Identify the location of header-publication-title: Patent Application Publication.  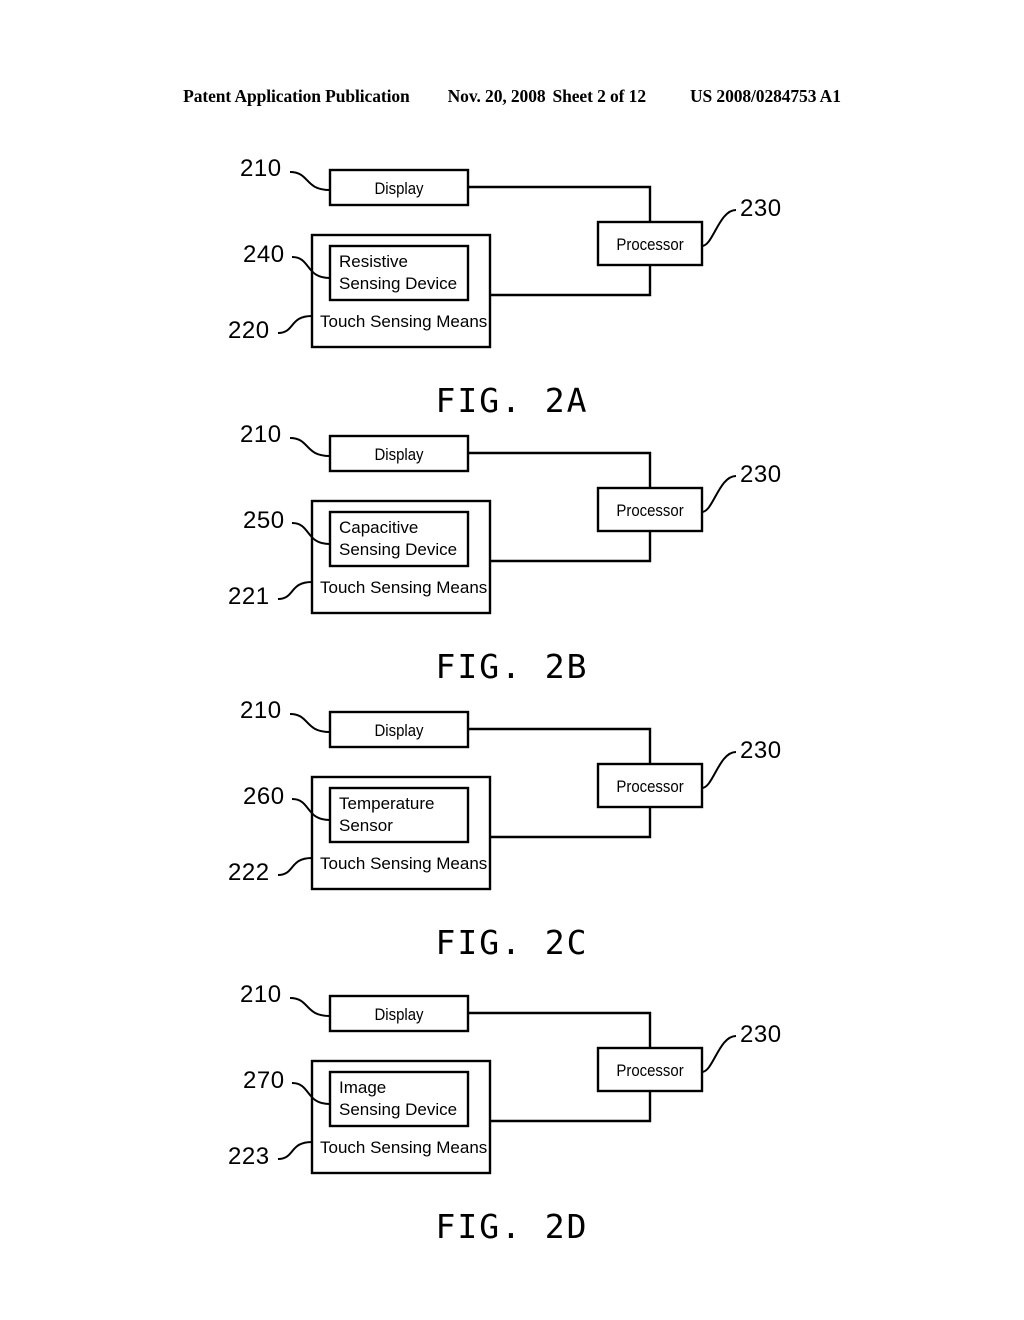
(296, 96).